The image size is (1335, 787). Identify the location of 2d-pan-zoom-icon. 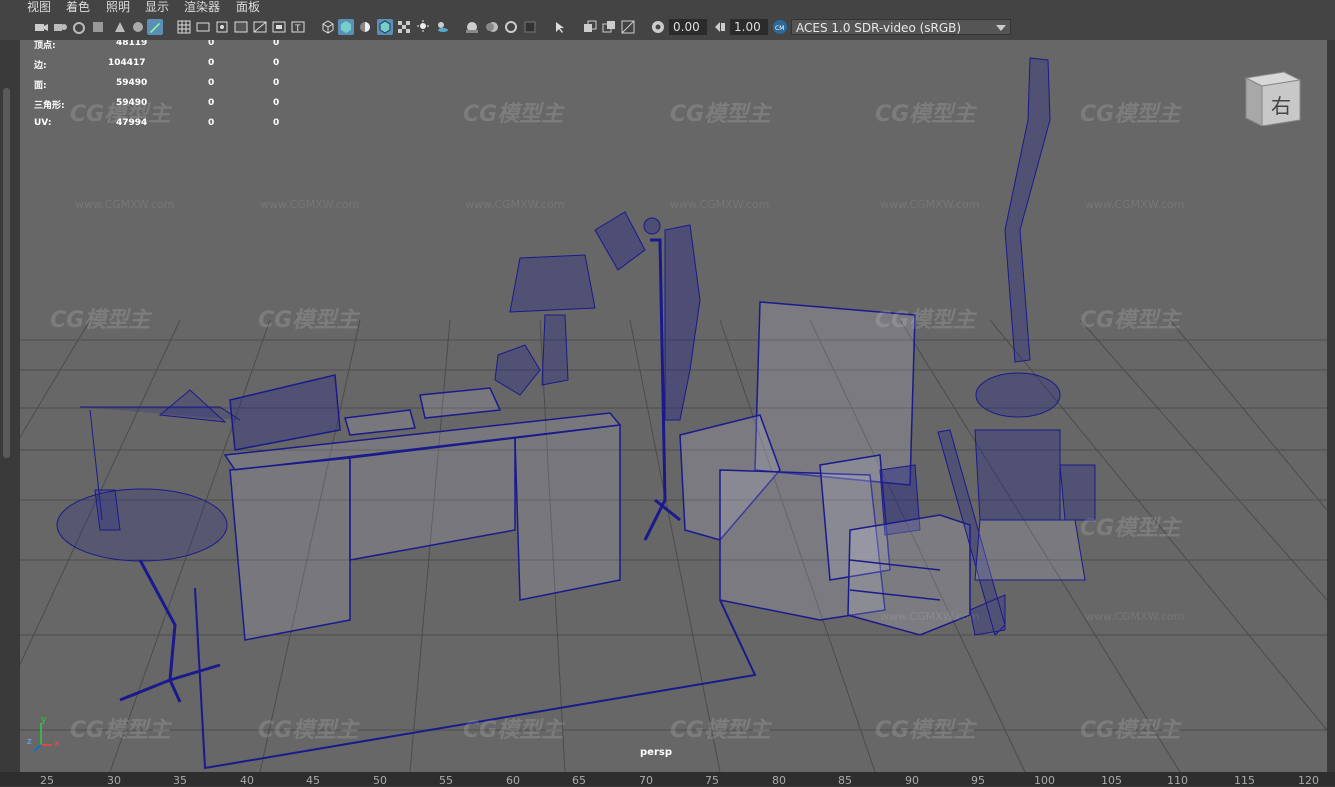
(120, 27).